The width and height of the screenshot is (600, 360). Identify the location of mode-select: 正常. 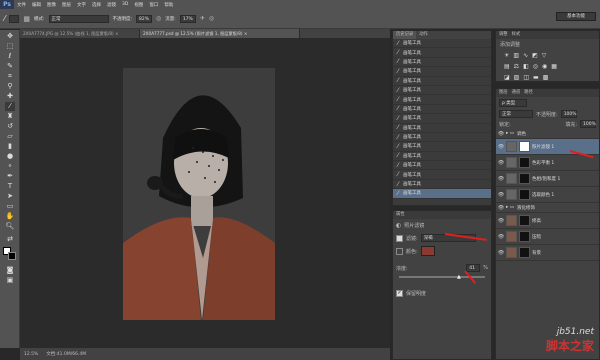
(78, 18).